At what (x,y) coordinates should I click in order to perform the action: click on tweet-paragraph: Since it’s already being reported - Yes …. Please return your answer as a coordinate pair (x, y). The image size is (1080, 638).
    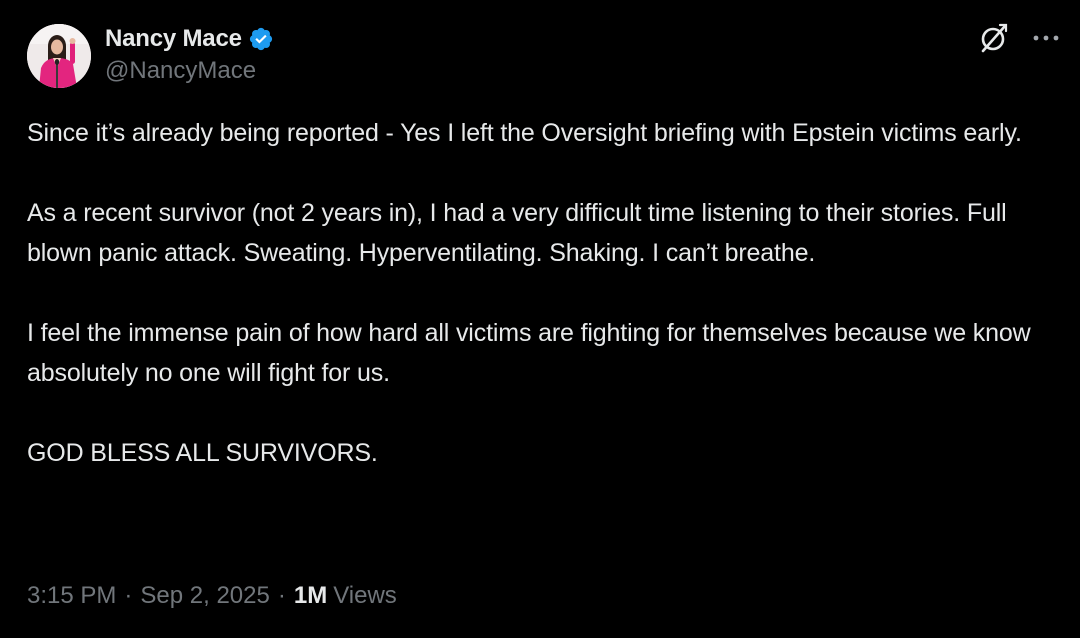
    Looking at the image, I should click on (524, 133).